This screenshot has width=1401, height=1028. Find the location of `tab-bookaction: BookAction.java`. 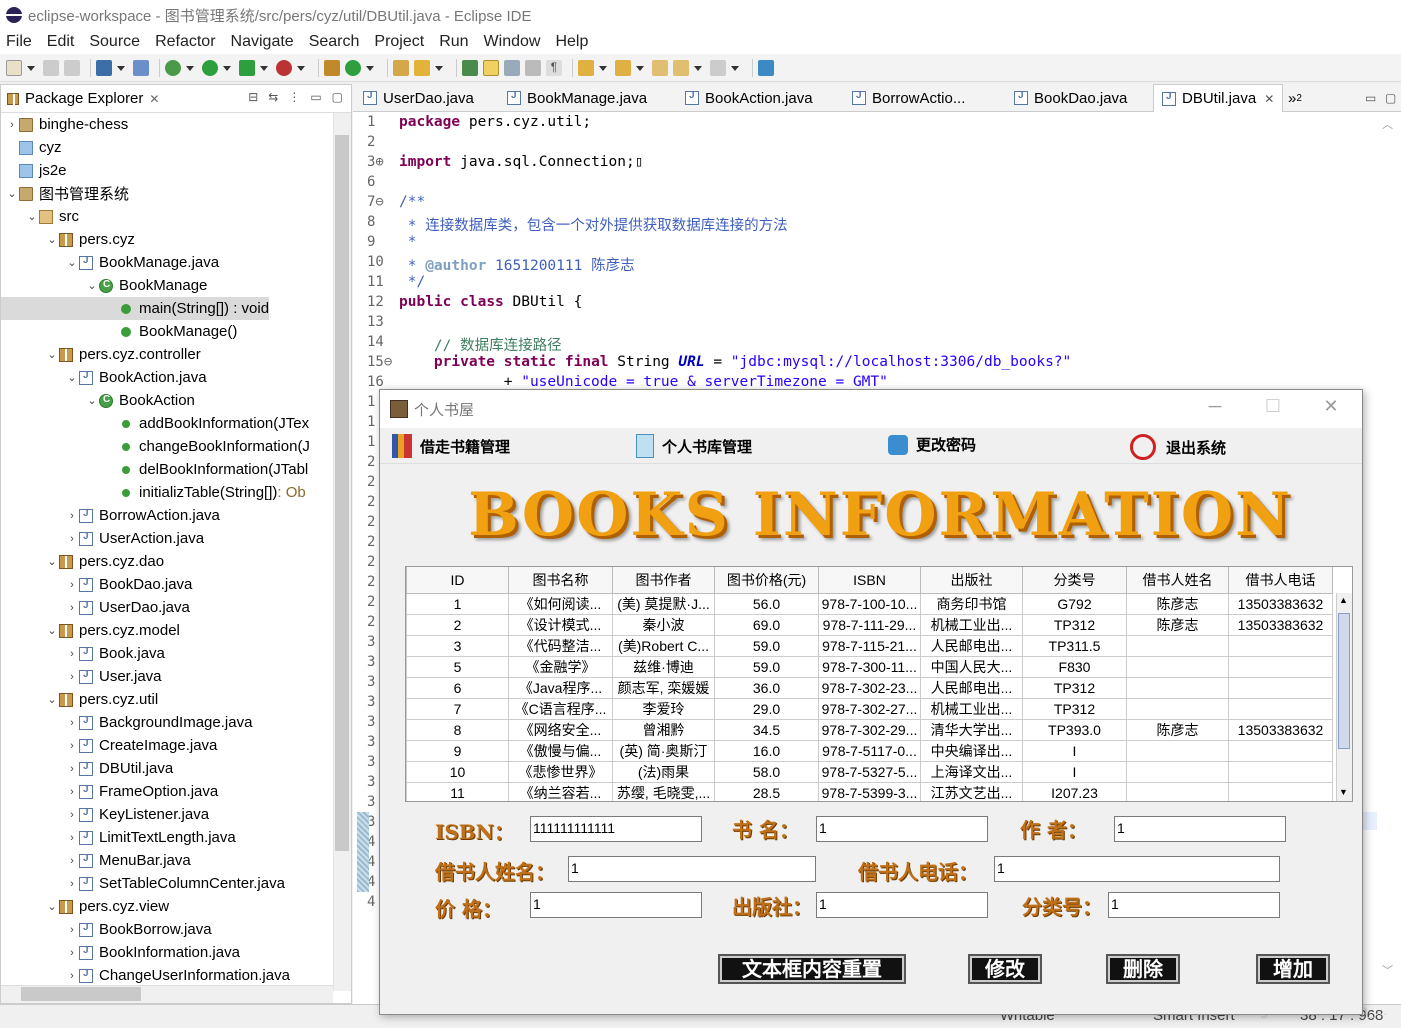

tab-bookaction: BookAction.java is located at coordinates (749, 98).